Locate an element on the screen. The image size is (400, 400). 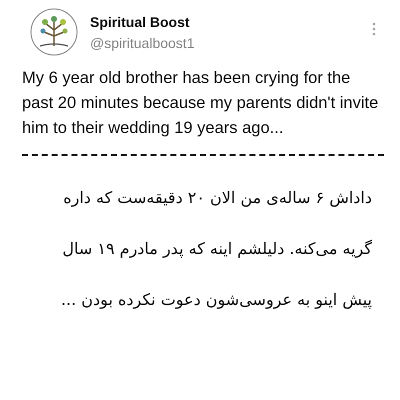
translation-line: گریه می‌کنه. دلیلشم اینه که پدر مادرم ۱۹ سال is located at coordinates (216, 248).